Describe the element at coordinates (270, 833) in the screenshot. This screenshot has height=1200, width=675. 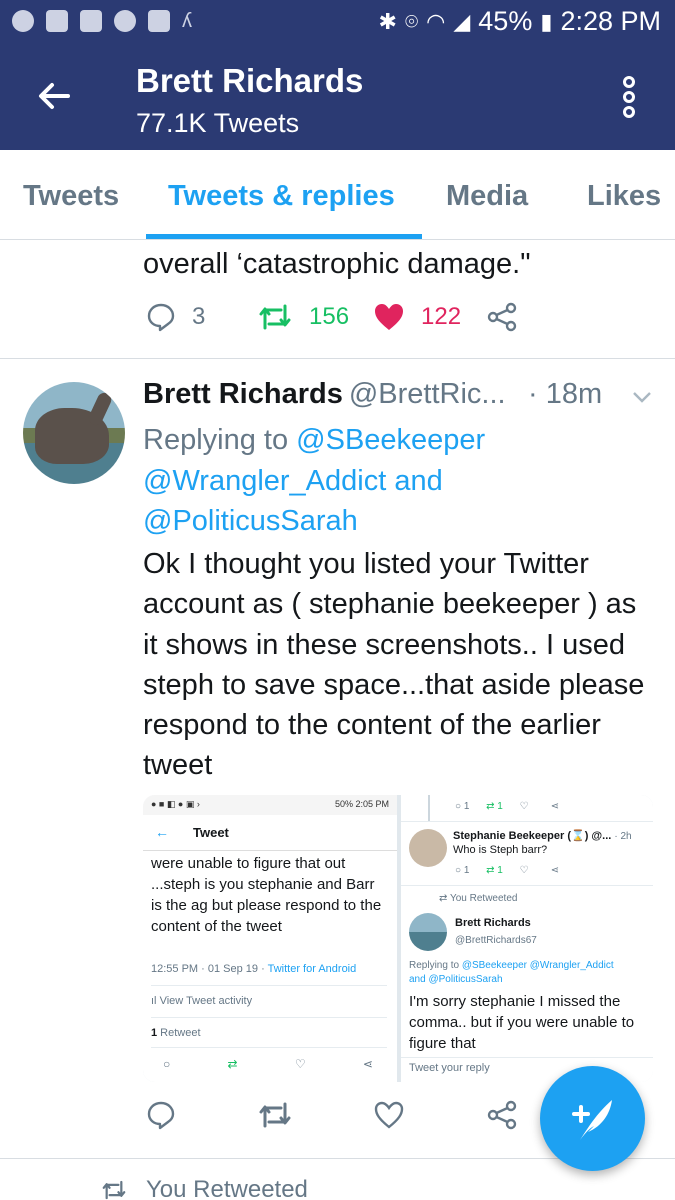
I see `mini-header: ← Tweet` at that location.